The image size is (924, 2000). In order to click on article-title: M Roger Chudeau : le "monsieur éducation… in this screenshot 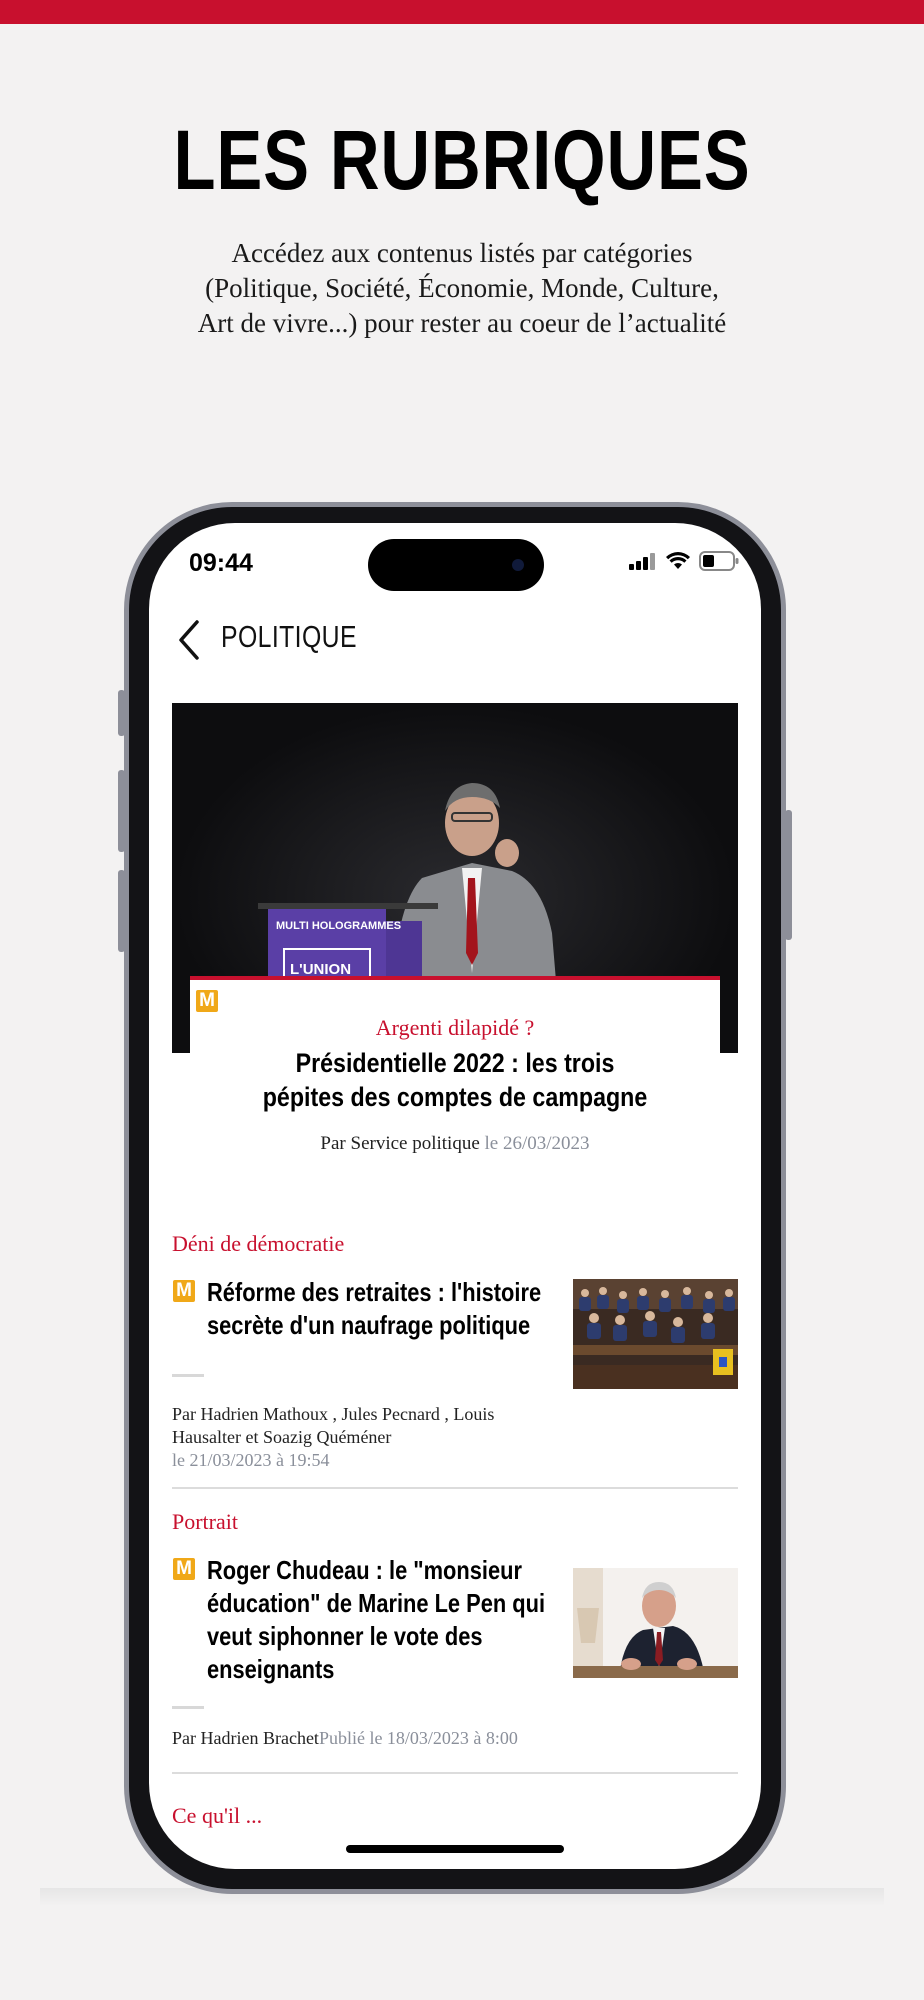, I will do `click(368, 1620)`.